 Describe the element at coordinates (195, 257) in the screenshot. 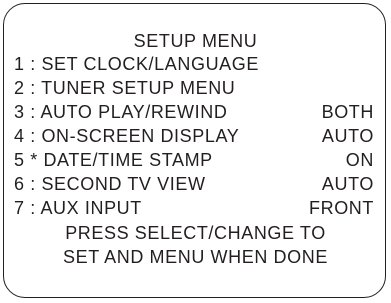

I see `footer-instruction-line-2: SET AND MENU WHEN DONE` at that location.